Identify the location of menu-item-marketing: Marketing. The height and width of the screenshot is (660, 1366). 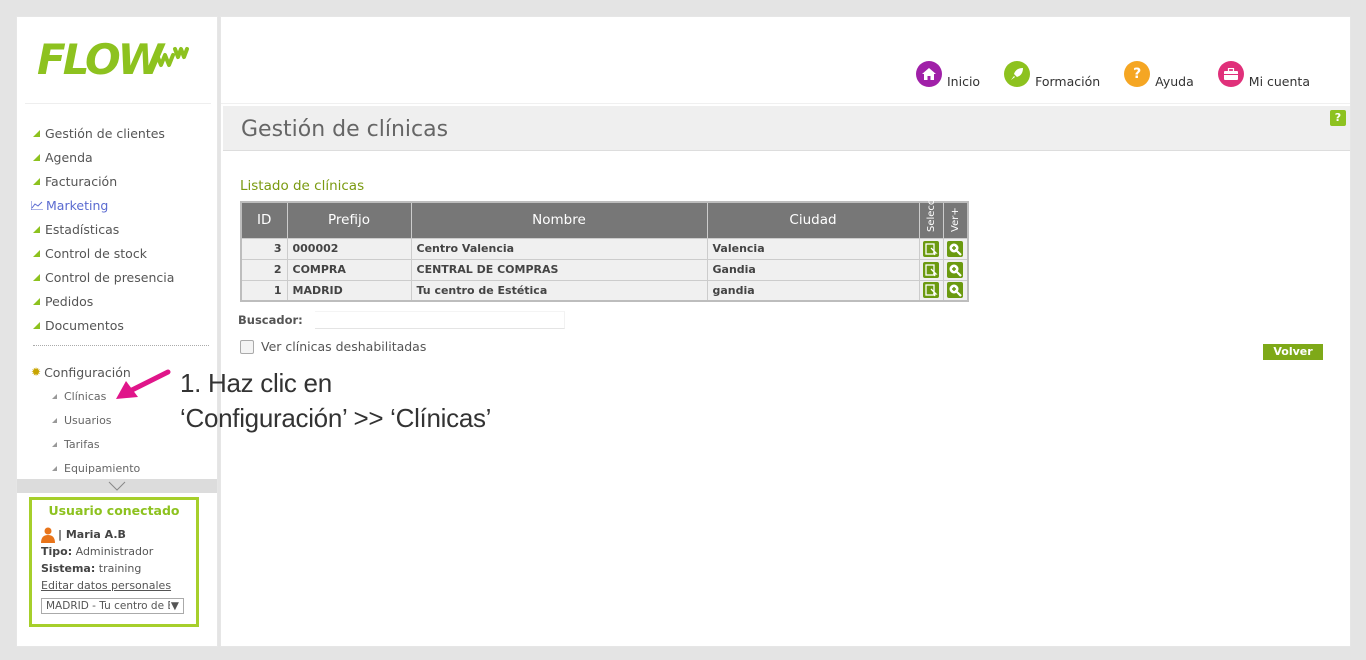
(102, 205).